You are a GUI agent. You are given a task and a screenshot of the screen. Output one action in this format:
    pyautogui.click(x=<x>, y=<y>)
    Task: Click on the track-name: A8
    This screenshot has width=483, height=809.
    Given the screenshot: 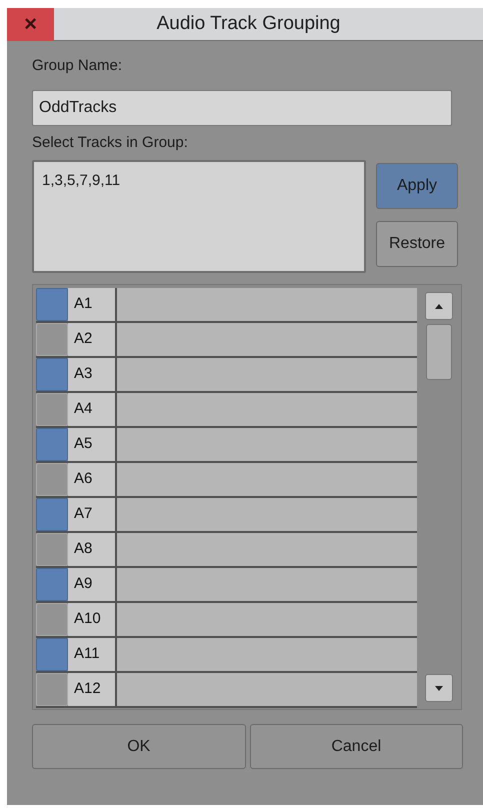 What is the action you would take?
    pyautogui.click(x=92, y=549)
    